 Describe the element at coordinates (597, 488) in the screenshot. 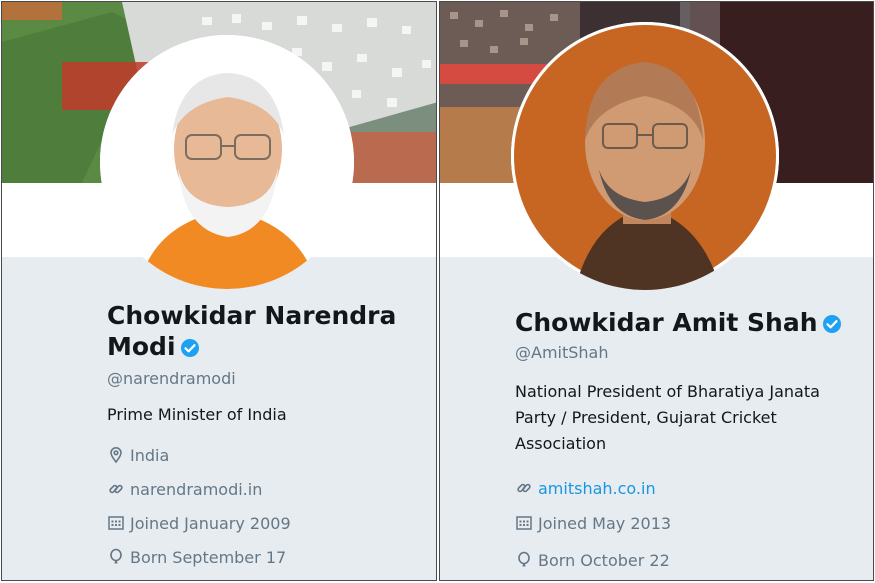

I see `profile-website-link: amitshah.co.in` at that location.